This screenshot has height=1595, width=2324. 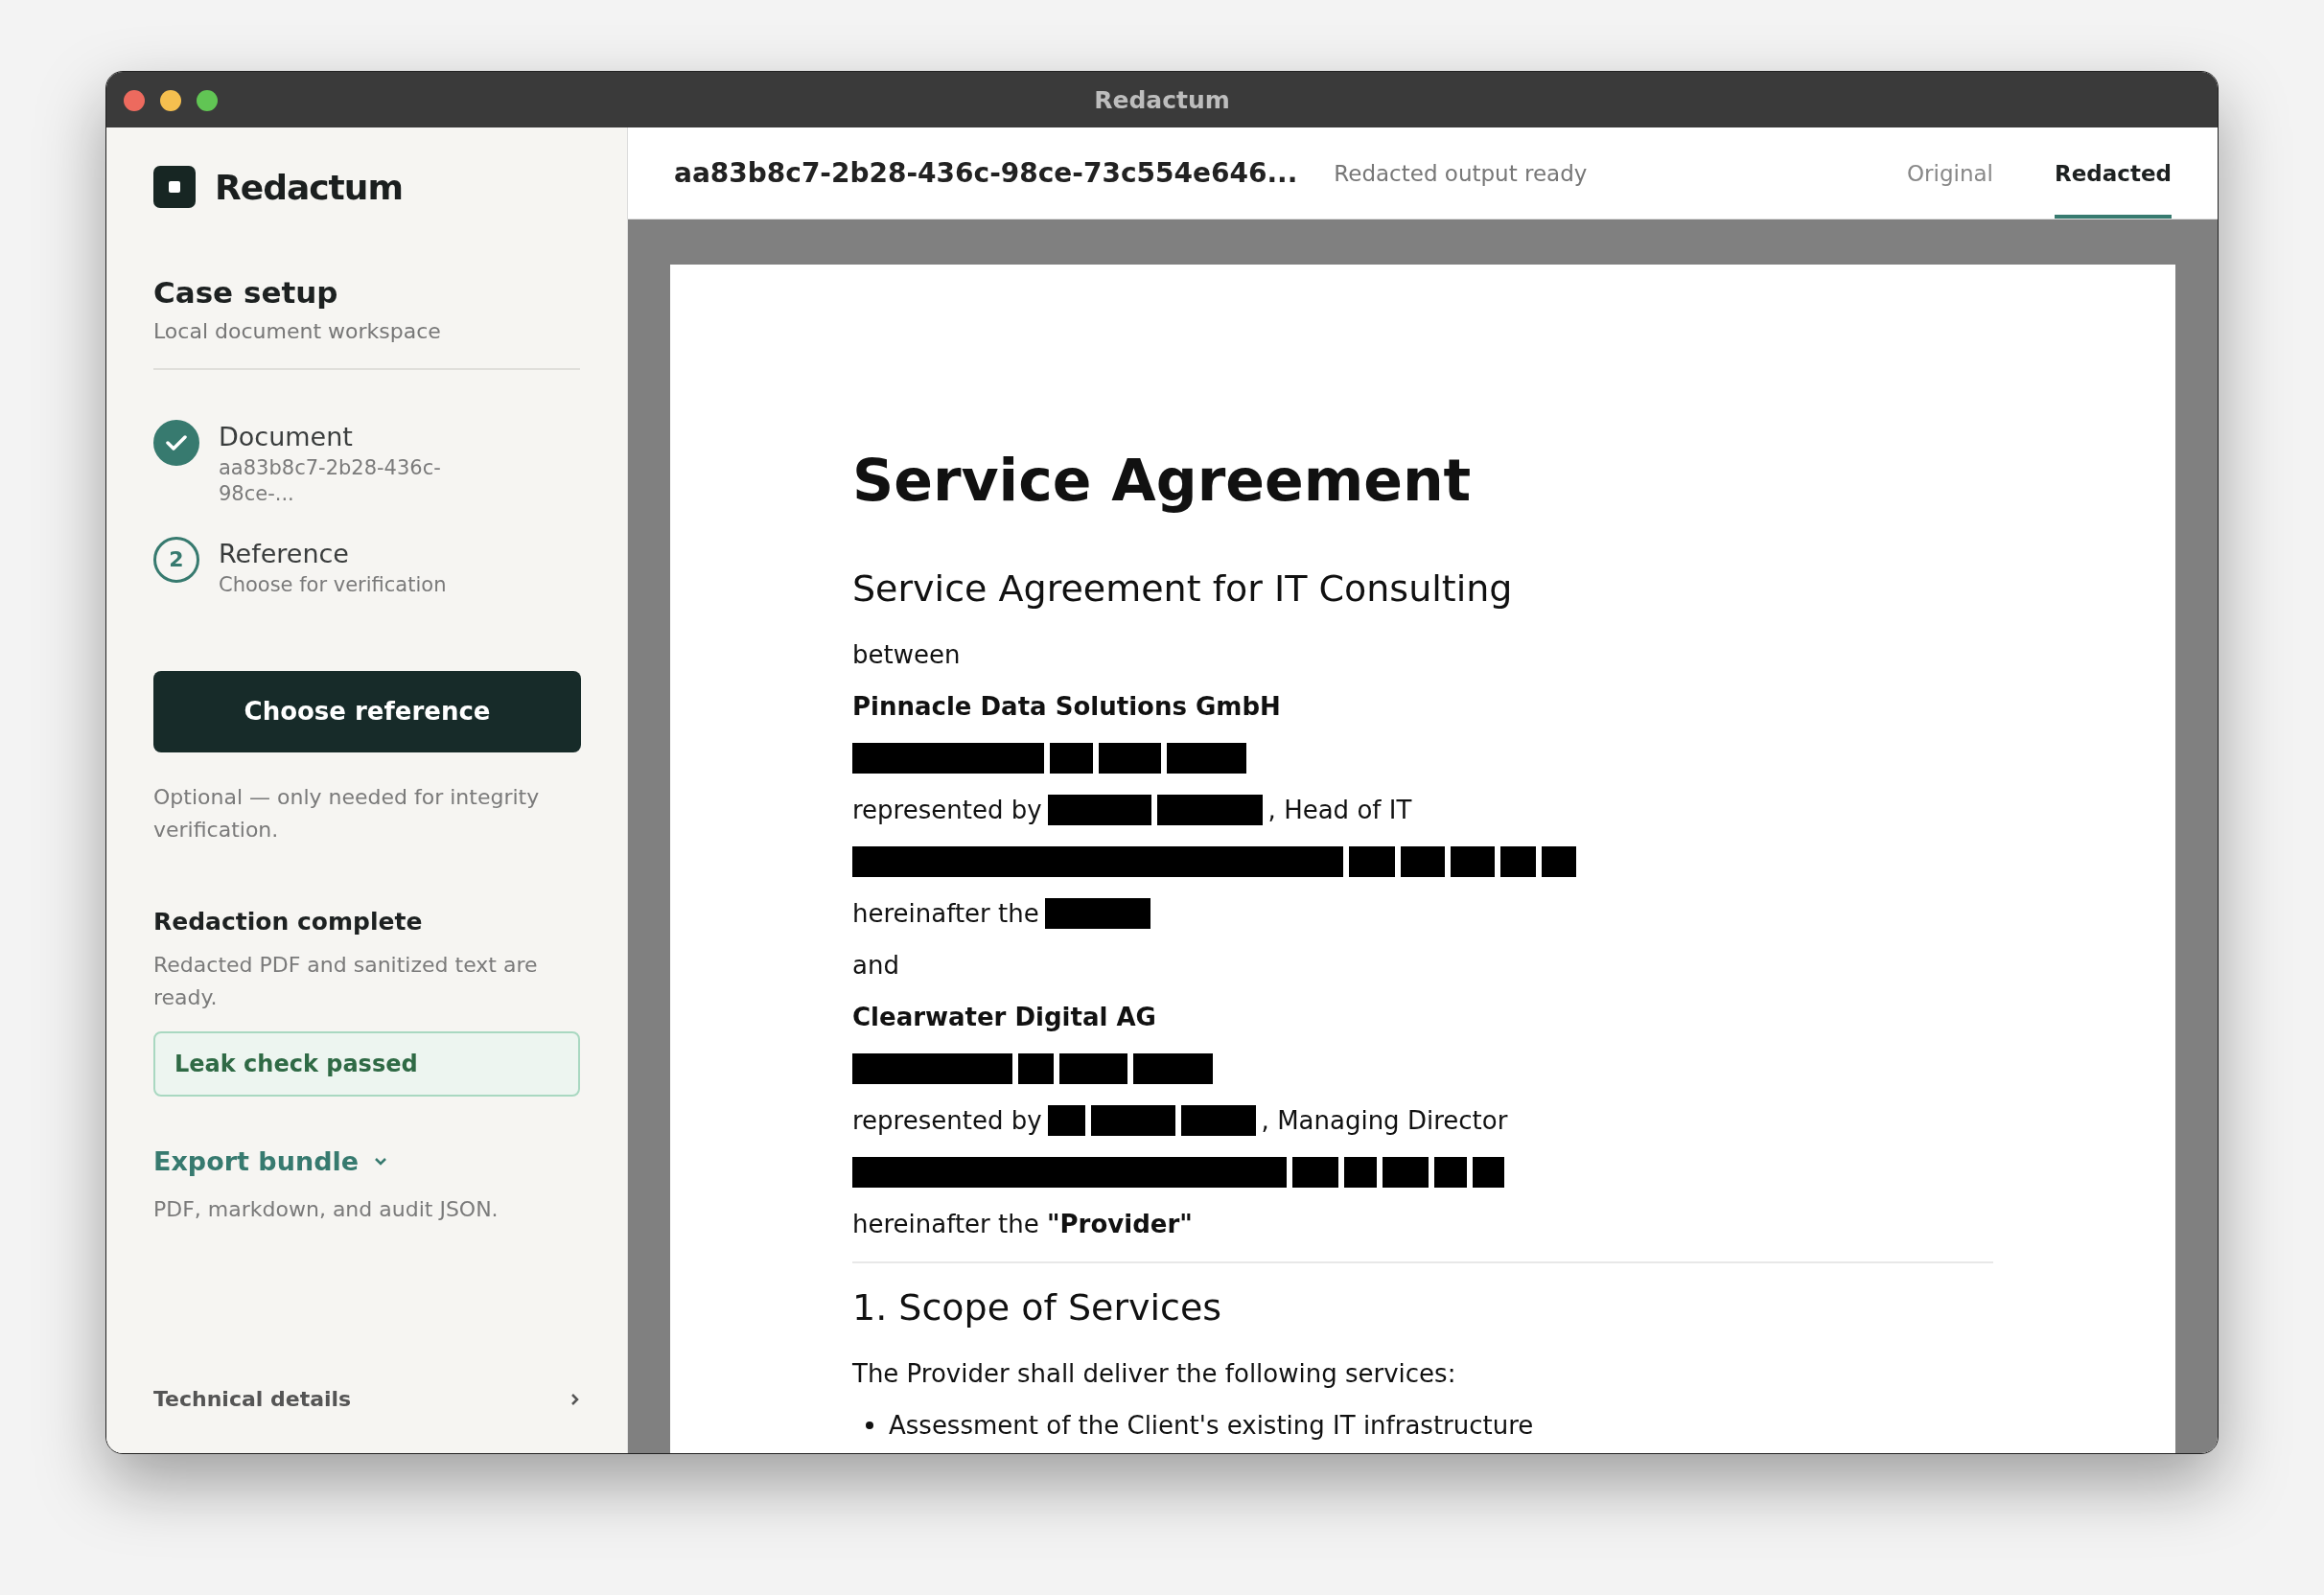 What do you see at coordinates (366, 1064) in the screenshot?
I see `status-badge: Leak check passed` at bounding box center [366, 1064].